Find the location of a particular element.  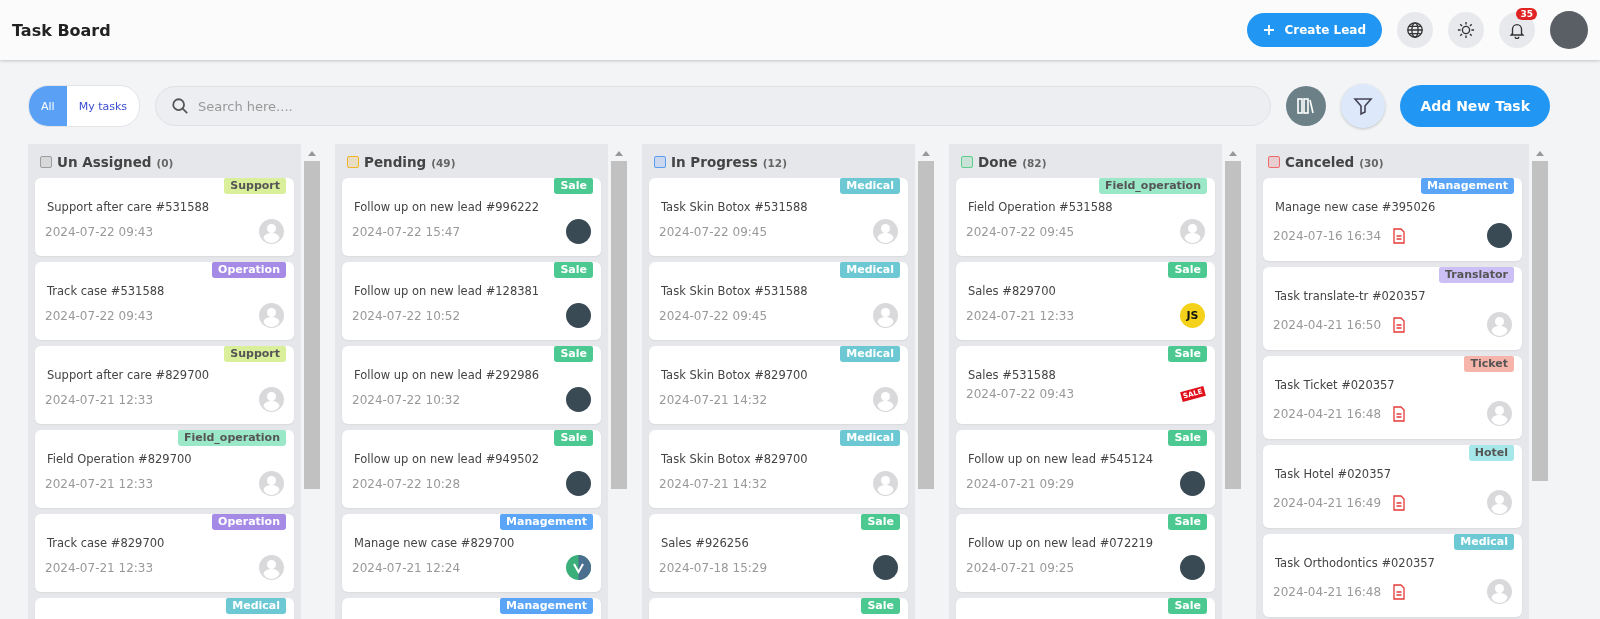

task-date: 2024-07-22 09:45 is located at coordinates (713, 315).